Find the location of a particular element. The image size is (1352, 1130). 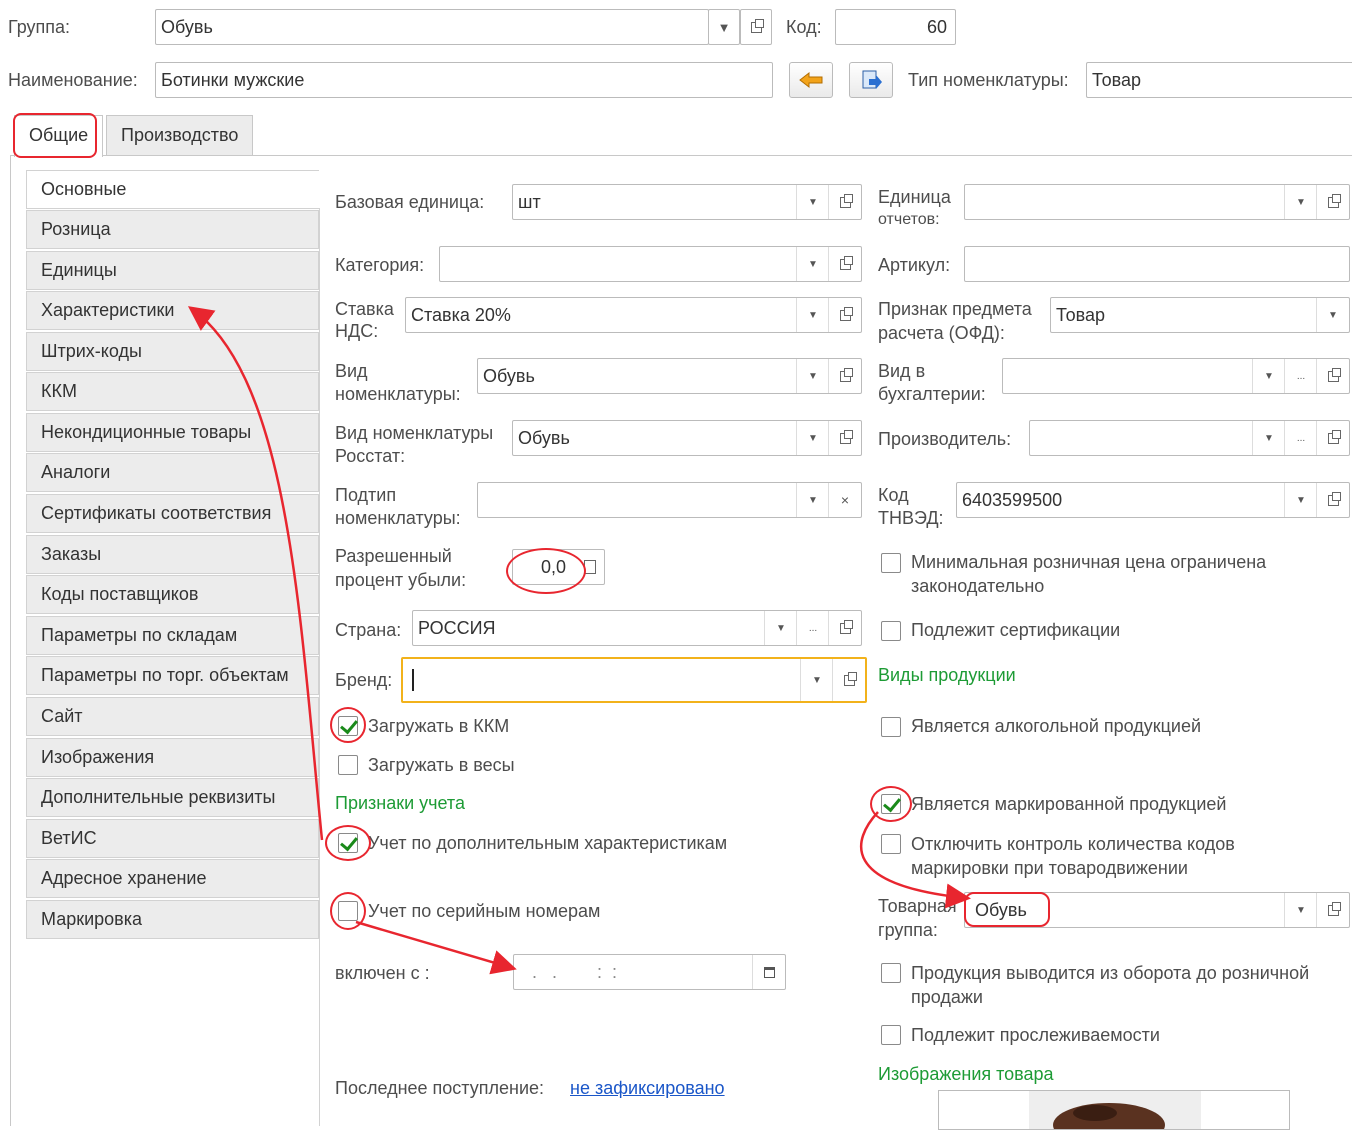

arrow-to-goods-group is located at coordinates (915, 860).